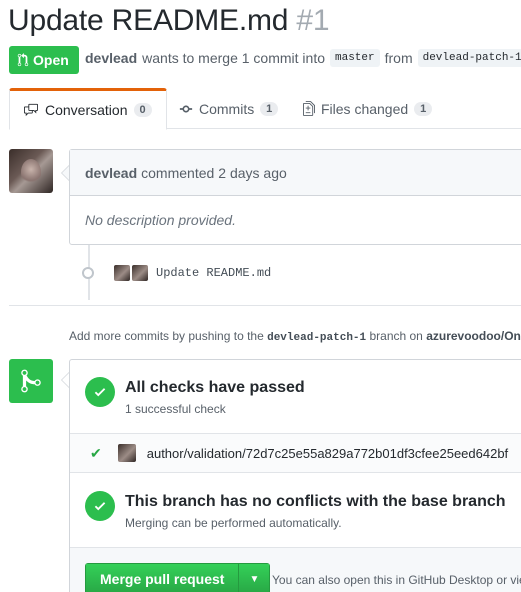 The image size is (521, 592). I want to click on pr-title: Update README.md #1, so click(169, 21).